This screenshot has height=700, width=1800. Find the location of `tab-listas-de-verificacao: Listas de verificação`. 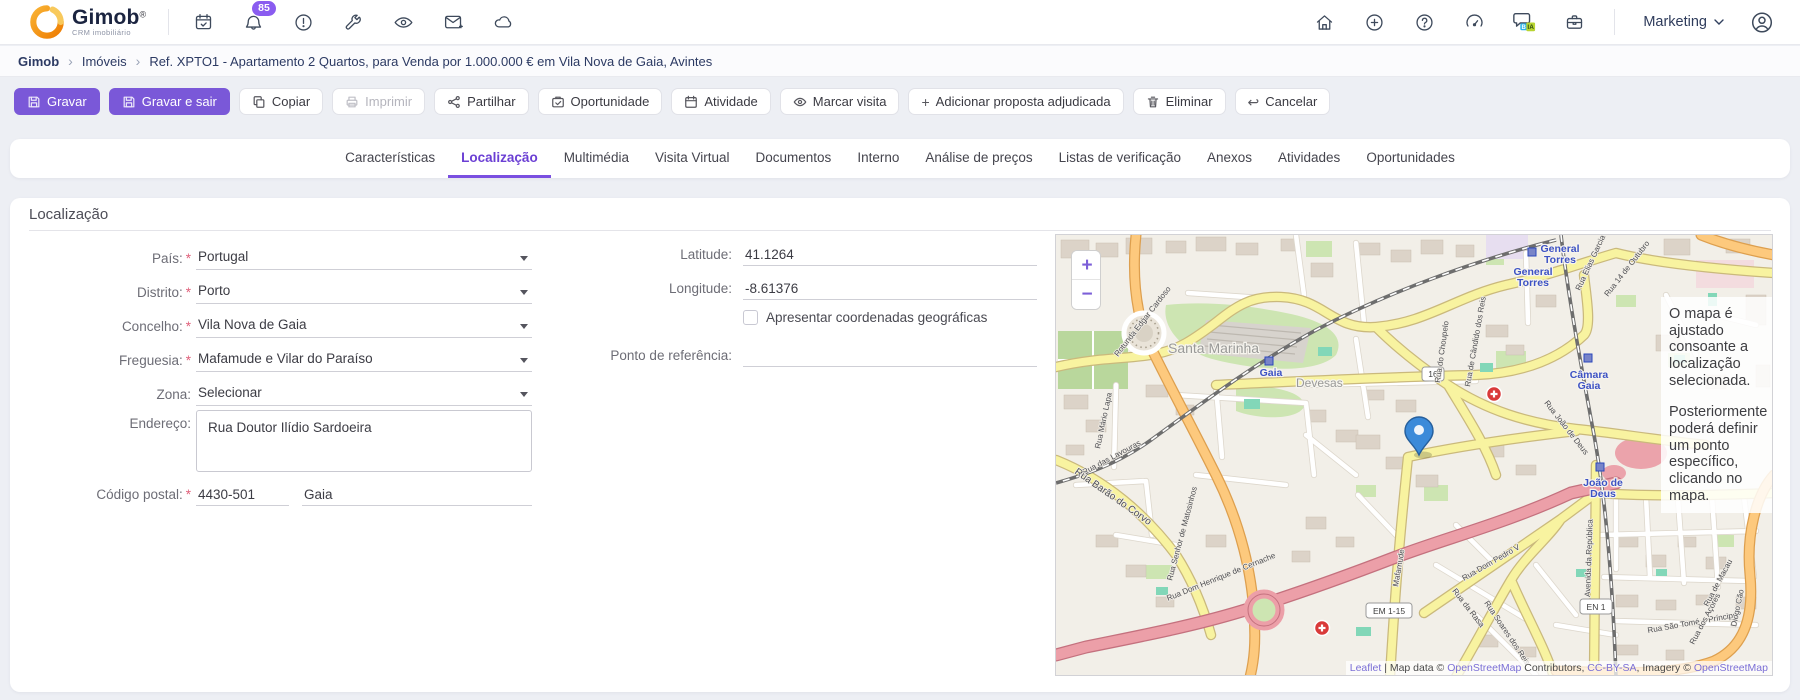

tab-listas-de-verificacao: Listas de verificação is located at coordinates (1120, 158).